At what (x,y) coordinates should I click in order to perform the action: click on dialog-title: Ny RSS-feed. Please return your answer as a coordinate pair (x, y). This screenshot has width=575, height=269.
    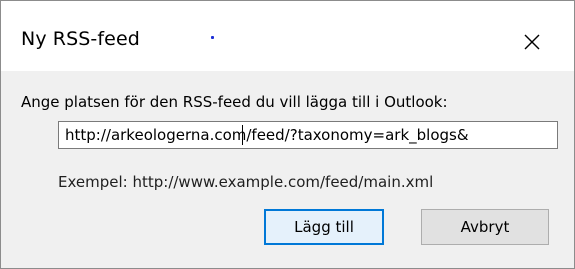
    Looking at the image, I should click on (80, 39).